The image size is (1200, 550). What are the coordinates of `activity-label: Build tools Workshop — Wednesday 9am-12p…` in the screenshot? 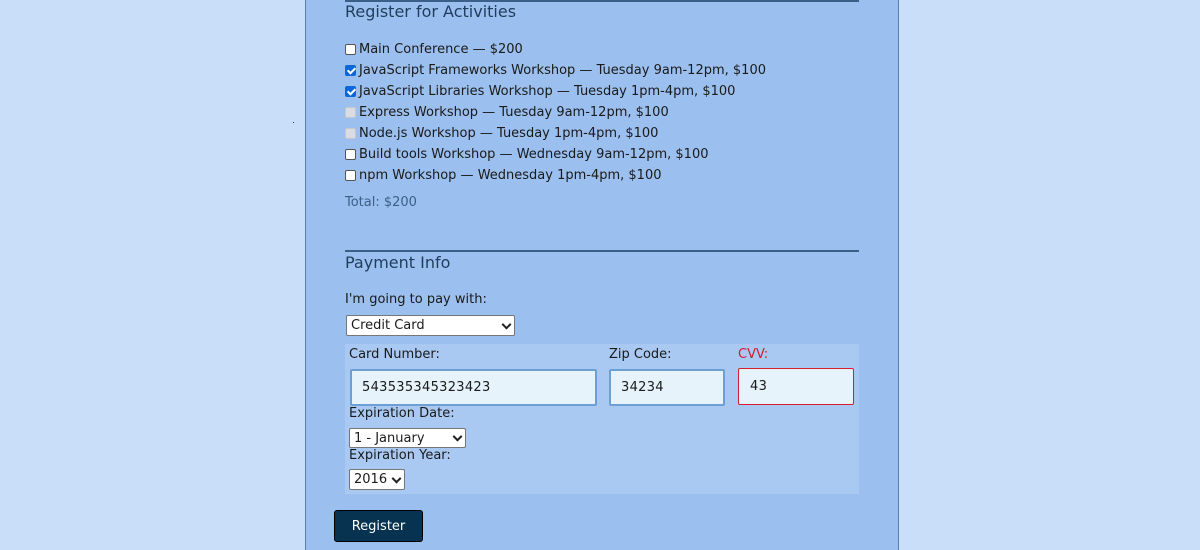 It's located at (534, 154).